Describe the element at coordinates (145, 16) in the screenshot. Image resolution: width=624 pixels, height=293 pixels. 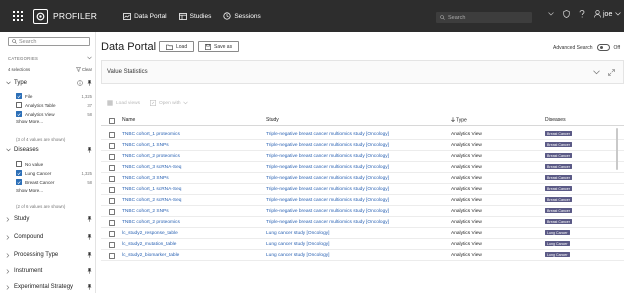
I see `nav-data-portal: Data Portal` at that location.